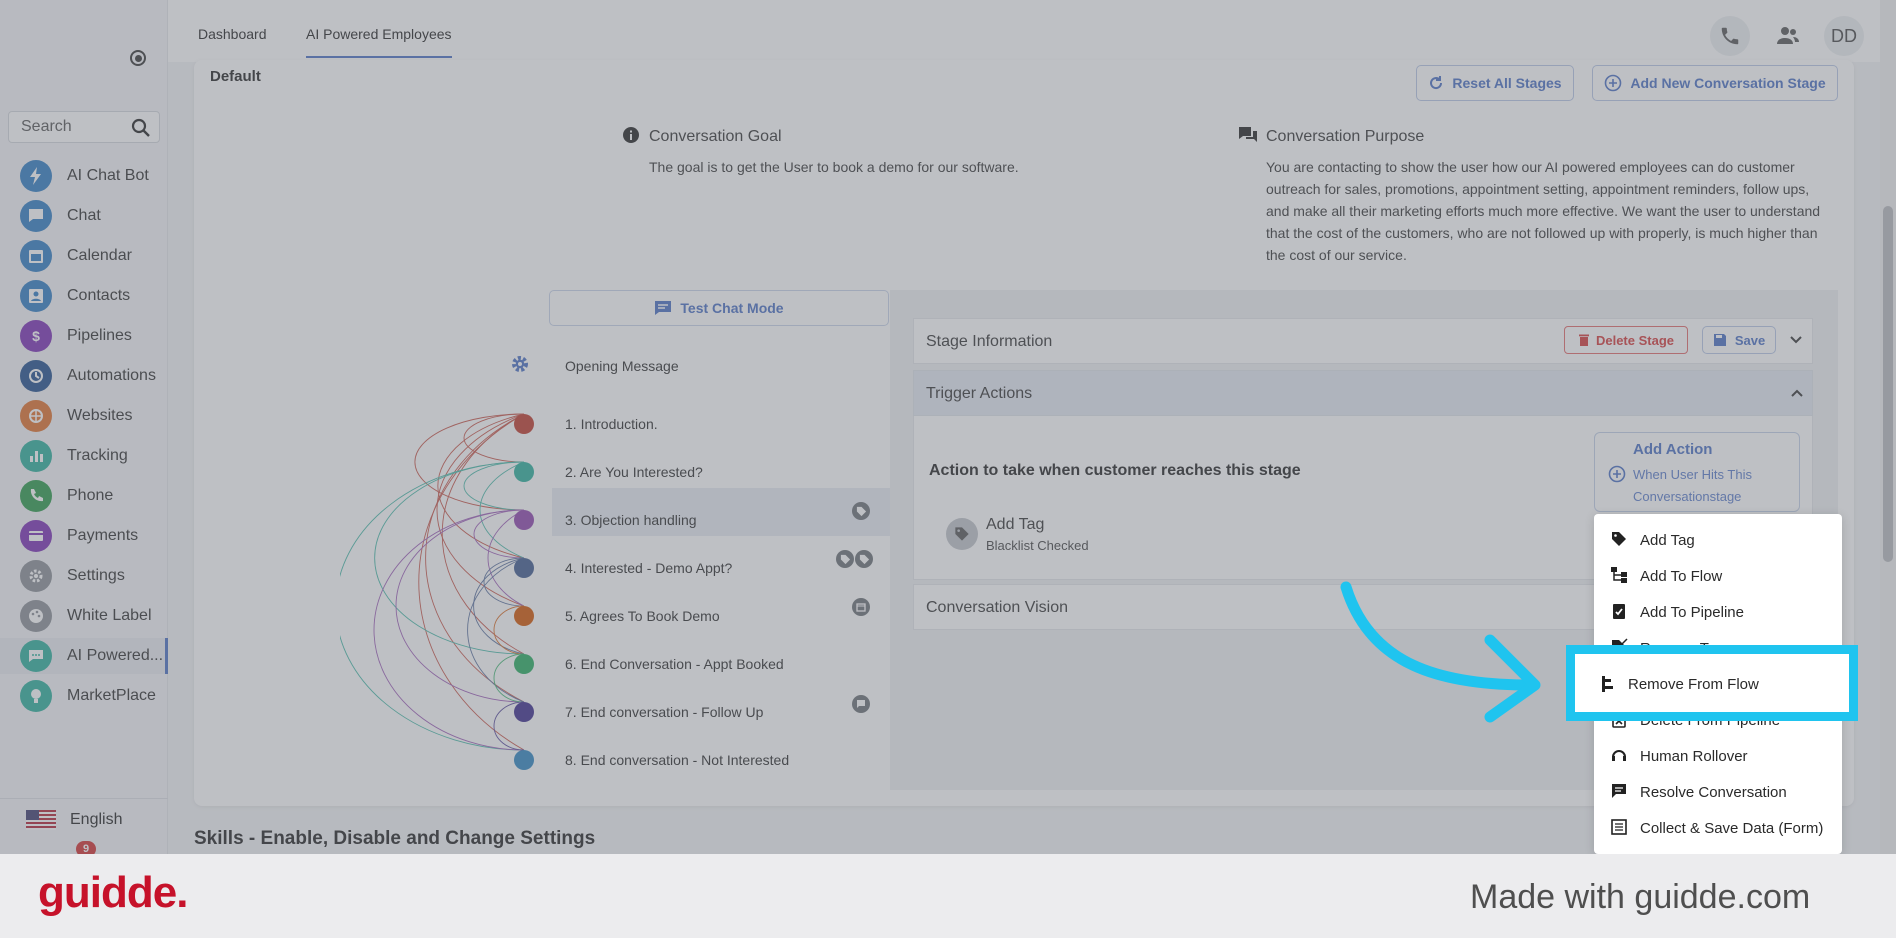 The image size is (1896, 938). What do you see at coordinates (1694, 756) in the screenshot?
I see `dropdown-item-label: Human Rollover` at bounding box center [1694, 756].